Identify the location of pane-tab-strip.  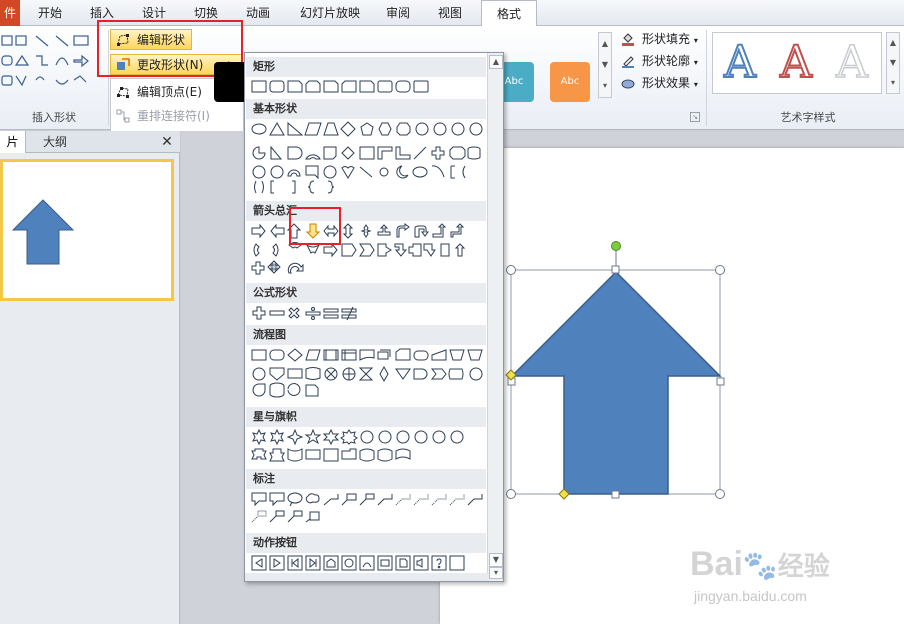
(90, 142).